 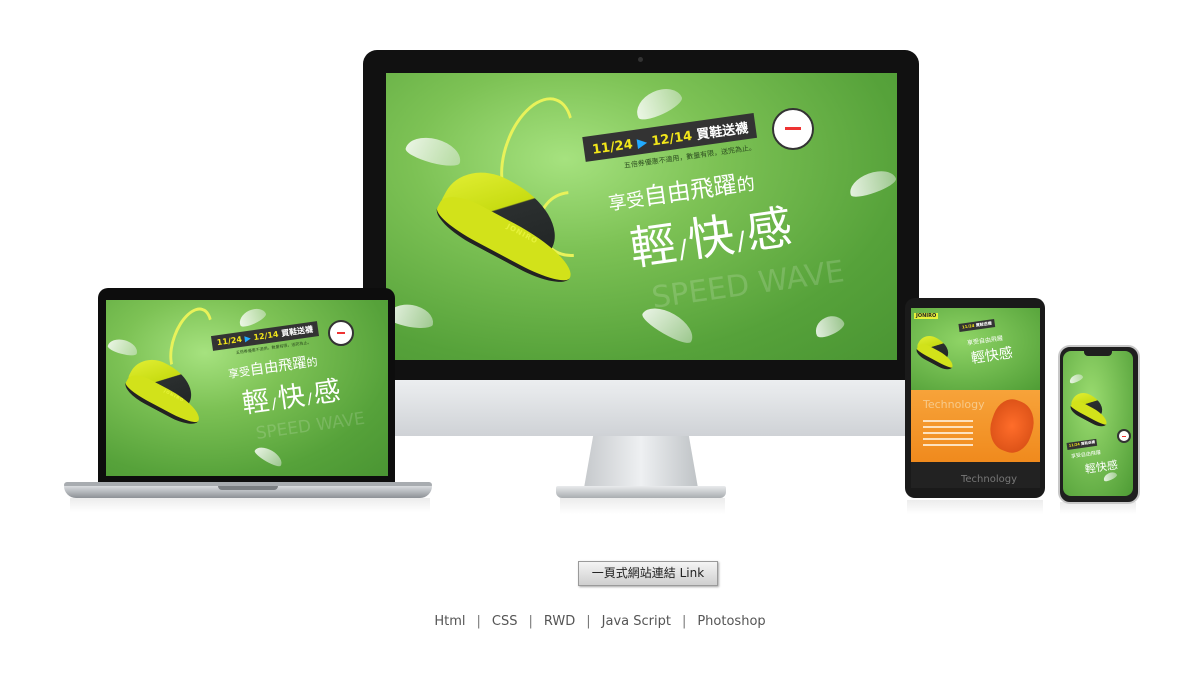 I want to click on orange-shoe-image, so click(x=1011, y=426).